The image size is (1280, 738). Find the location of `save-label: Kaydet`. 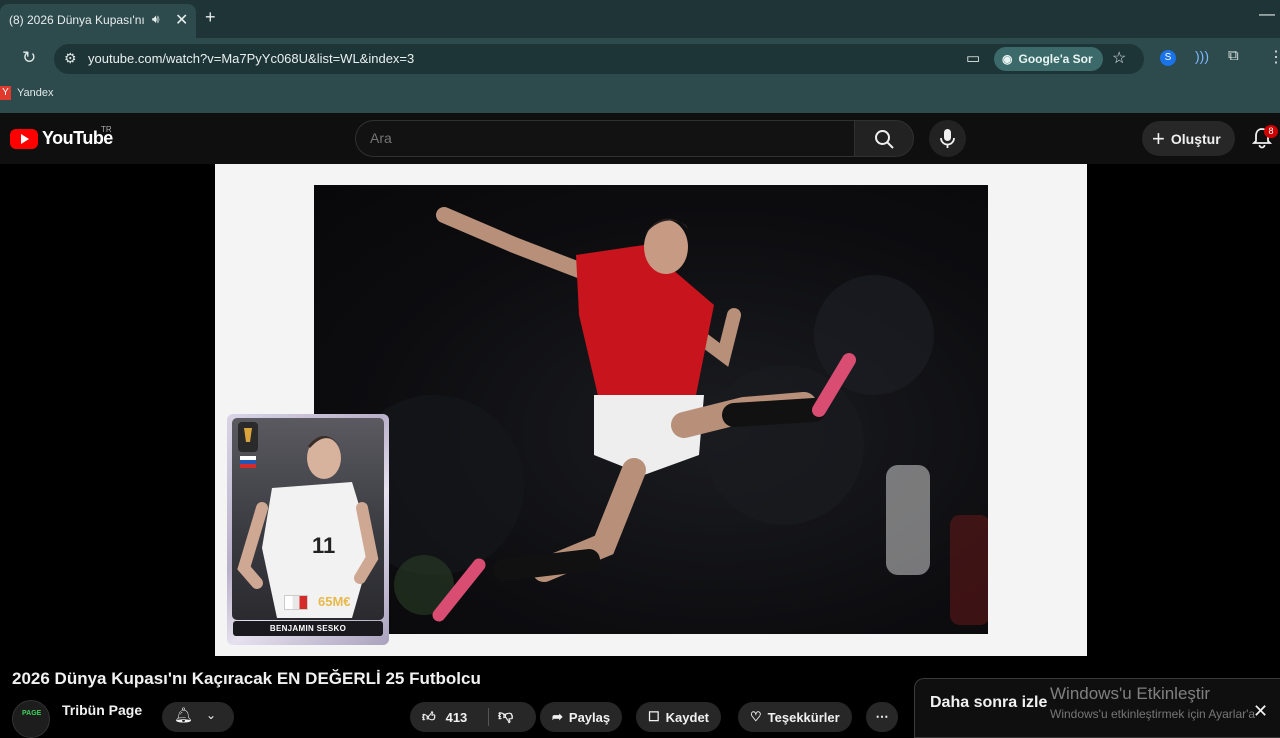

save-label: Kaydet is located at coordinates (687, 717).